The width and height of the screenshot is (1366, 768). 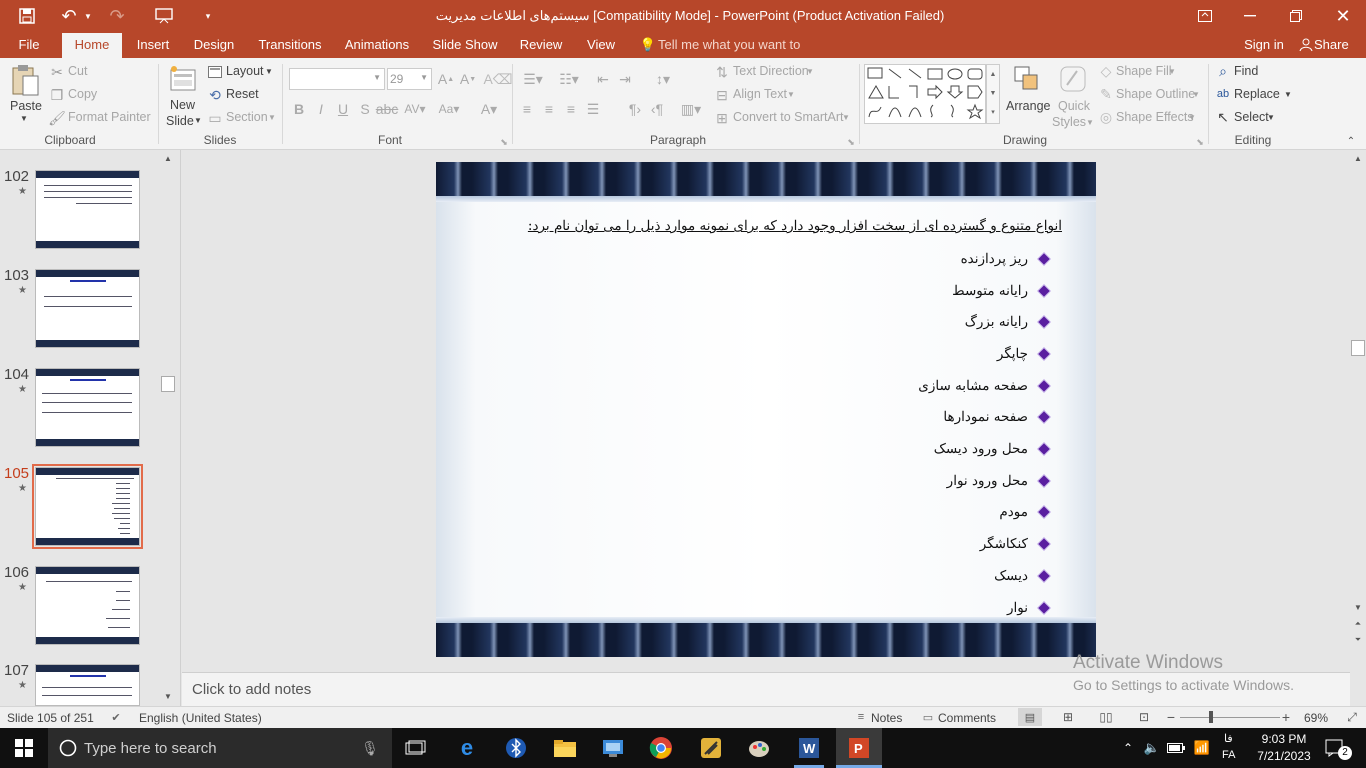 What do you see at coordinates (1144, 71) in the screenshot?
I see `shape-fill-button: Shape Fill` at bounding box center [1144, 71].